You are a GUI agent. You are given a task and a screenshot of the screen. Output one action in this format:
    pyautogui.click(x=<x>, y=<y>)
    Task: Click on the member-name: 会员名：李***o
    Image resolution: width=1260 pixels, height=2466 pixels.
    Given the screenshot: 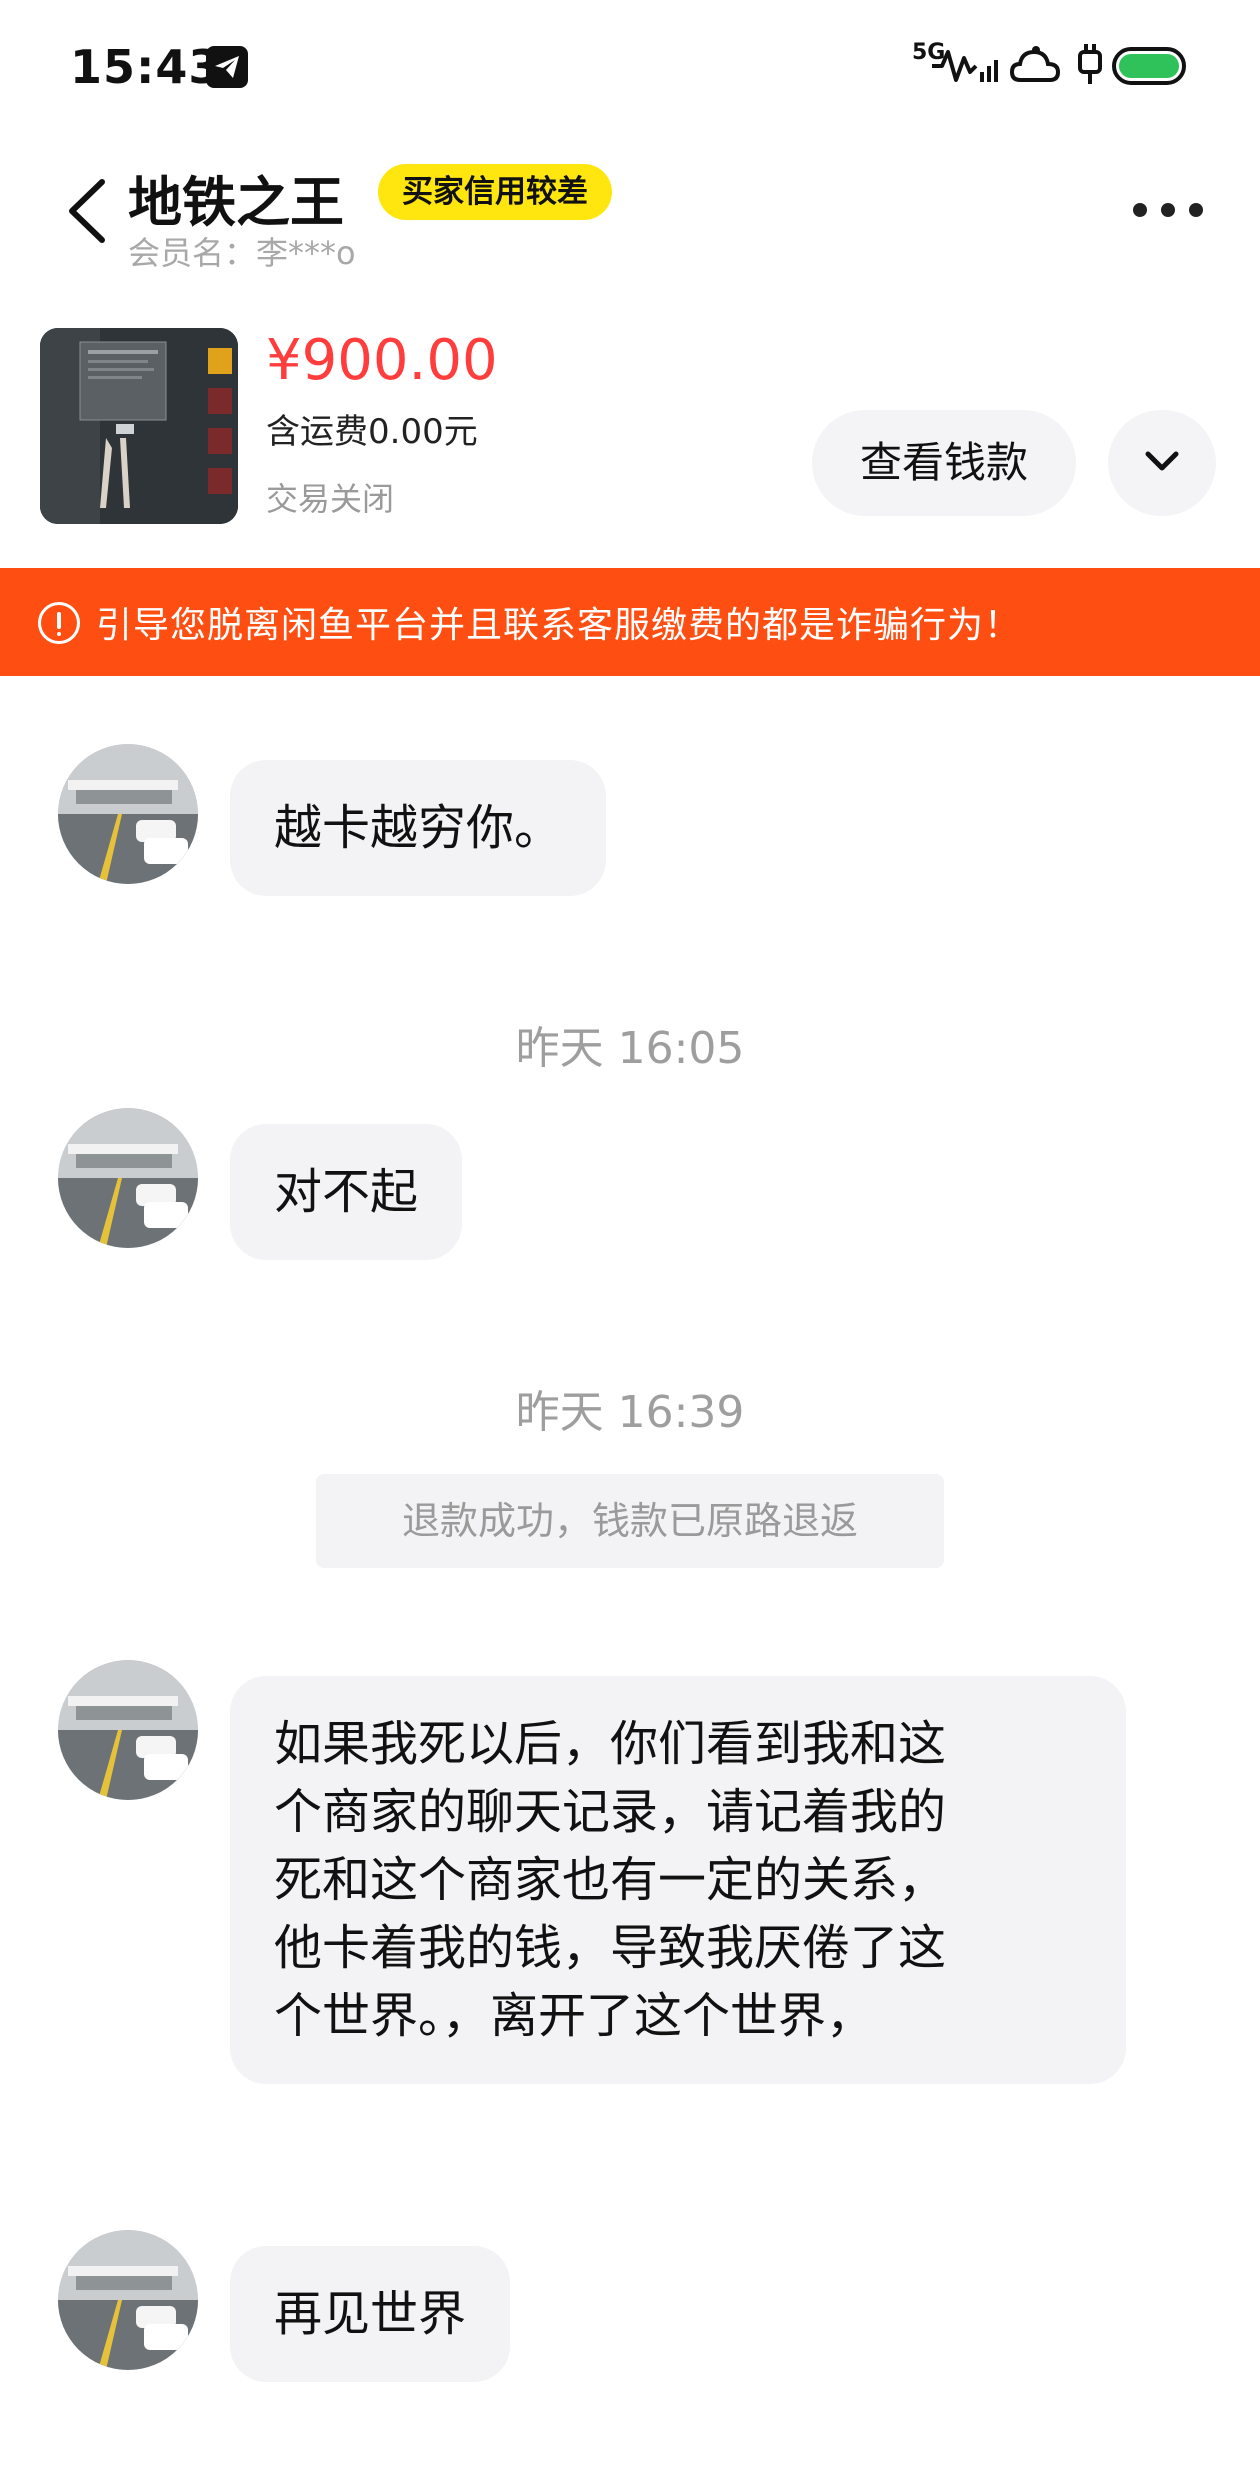 What is the action you would take?
    pyautogui.click(x=242, y=253)
    